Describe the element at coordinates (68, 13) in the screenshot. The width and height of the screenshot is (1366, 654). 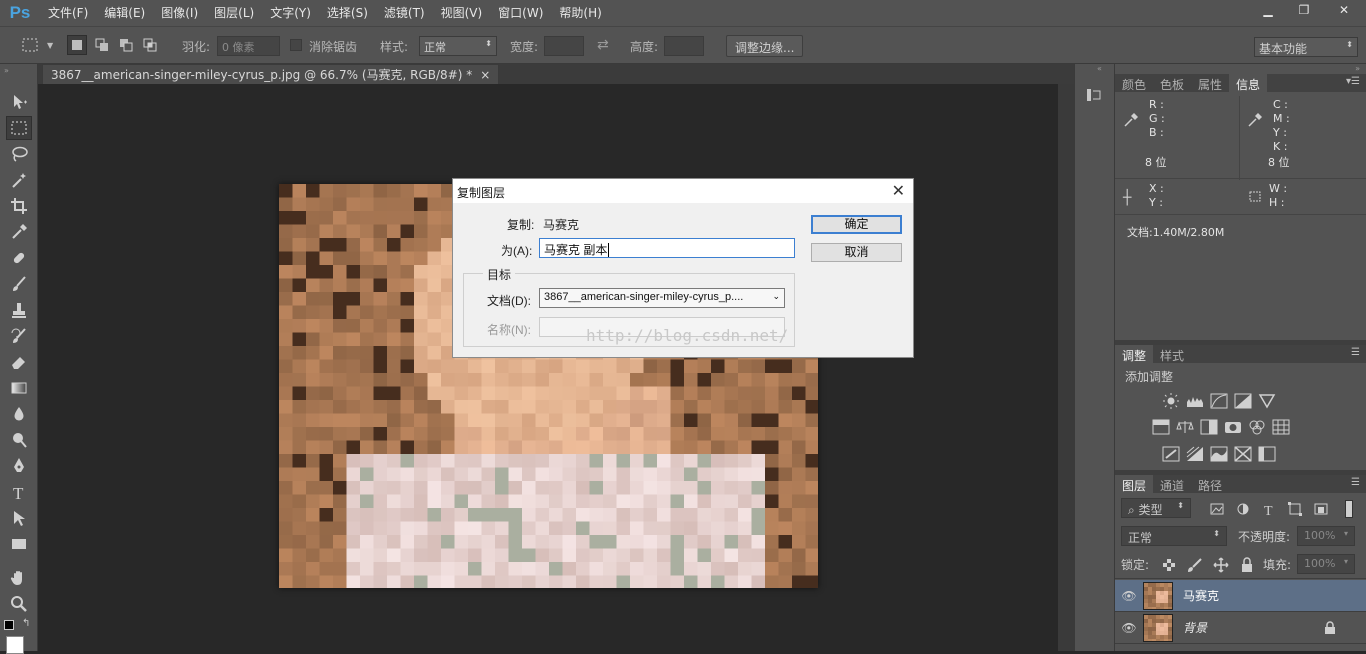
I see `menu-file: 文件(F)` at that location.